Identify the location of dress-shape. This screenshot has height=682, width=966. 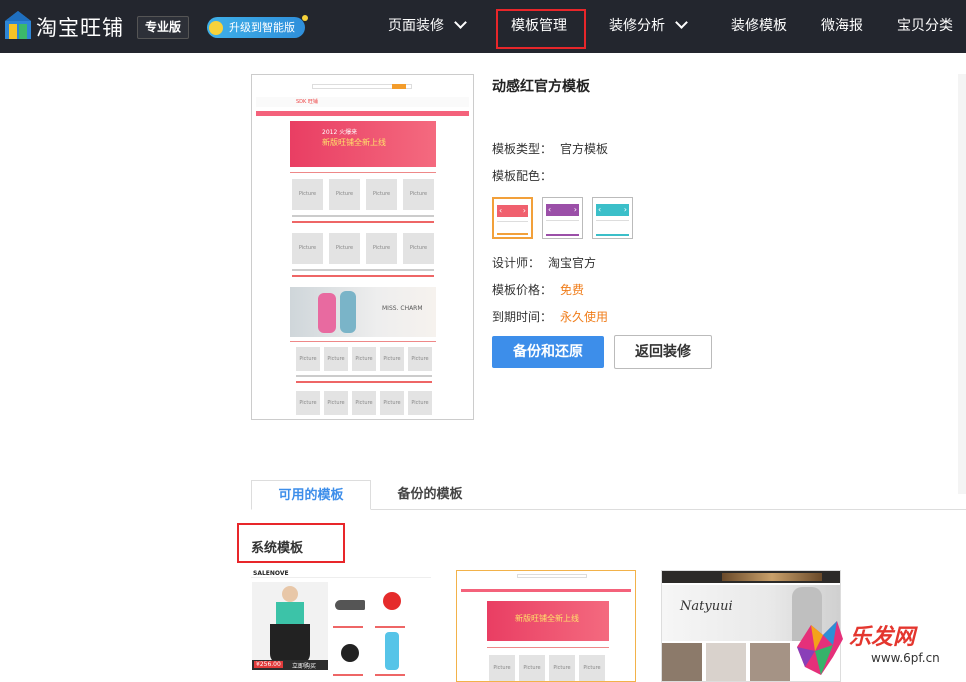
(392, 651).